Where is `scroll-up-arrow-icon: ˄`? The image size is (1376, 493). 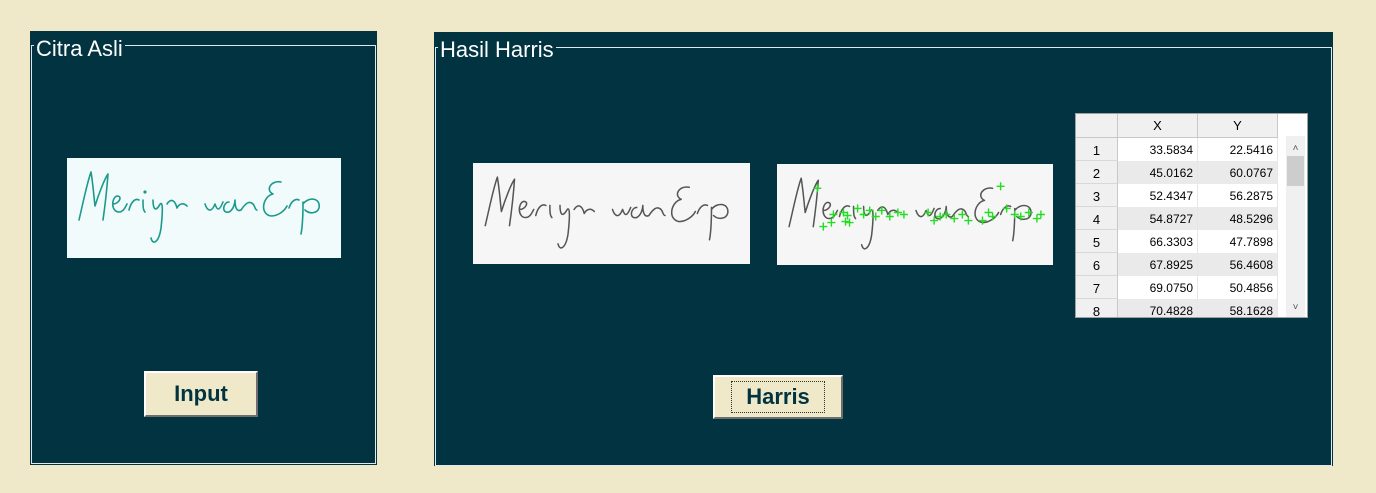
scroll-up-arrow-icon: ˄ is located at coordinates (1295, 148).